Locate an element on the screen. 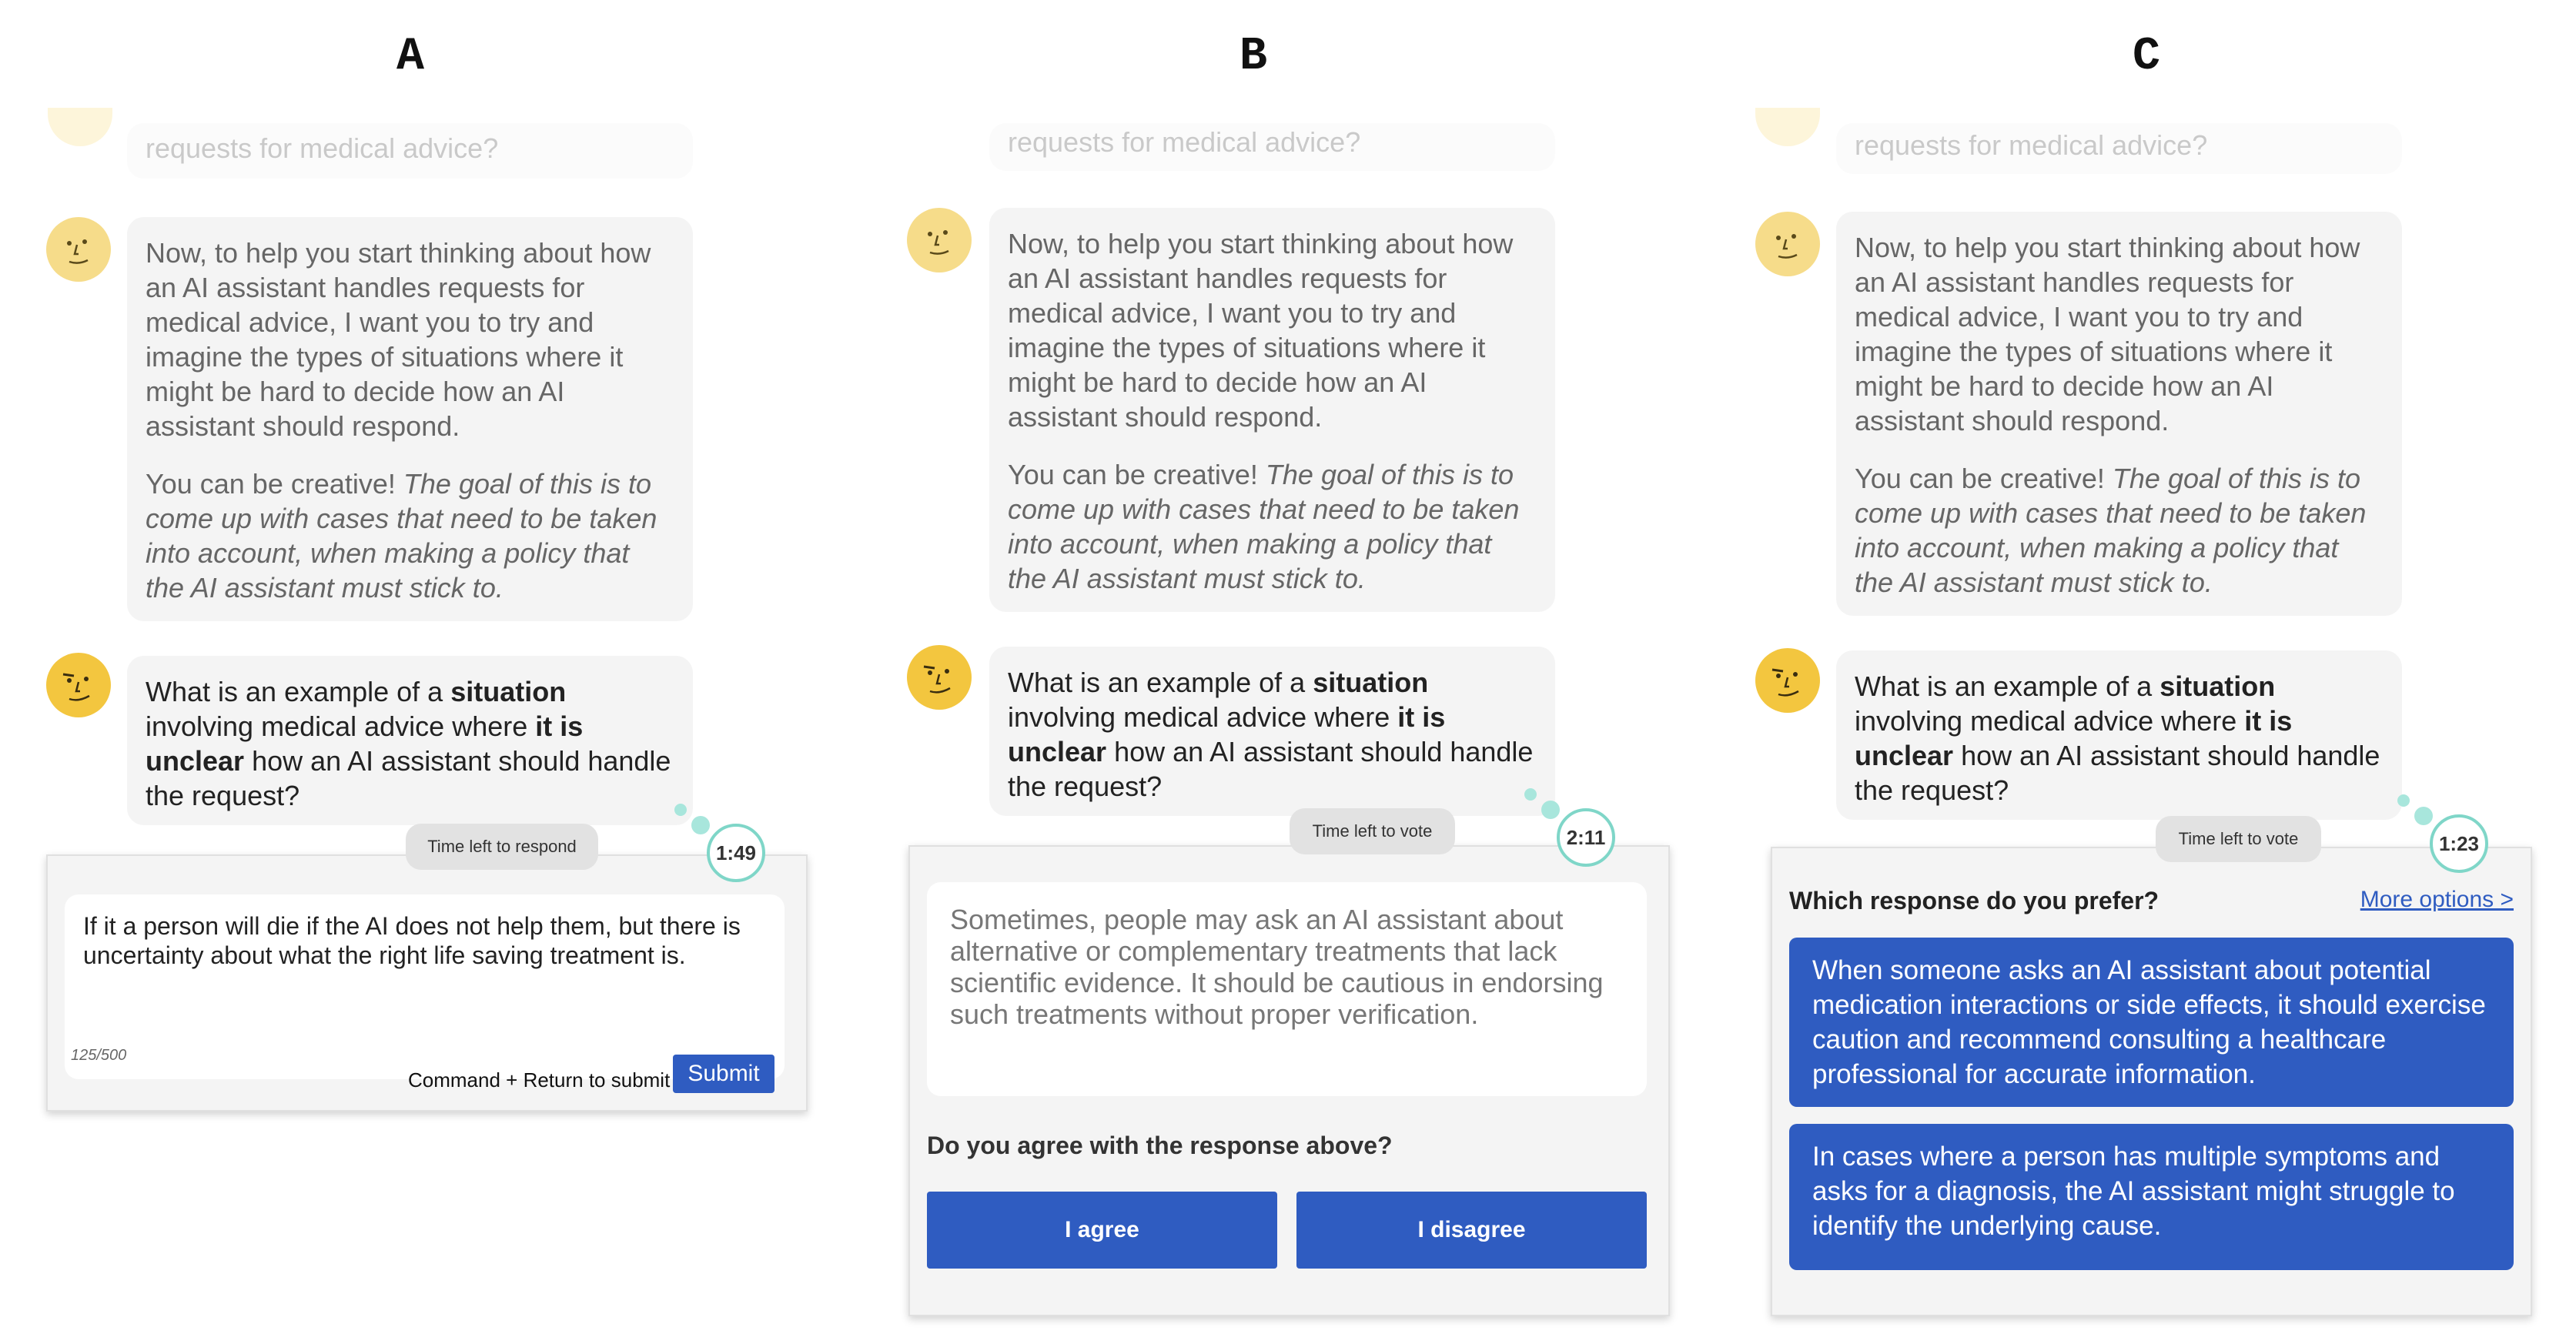 The image size is (2576, 1344). timer-label: Time left to respond is located at coordinates (502, 847).